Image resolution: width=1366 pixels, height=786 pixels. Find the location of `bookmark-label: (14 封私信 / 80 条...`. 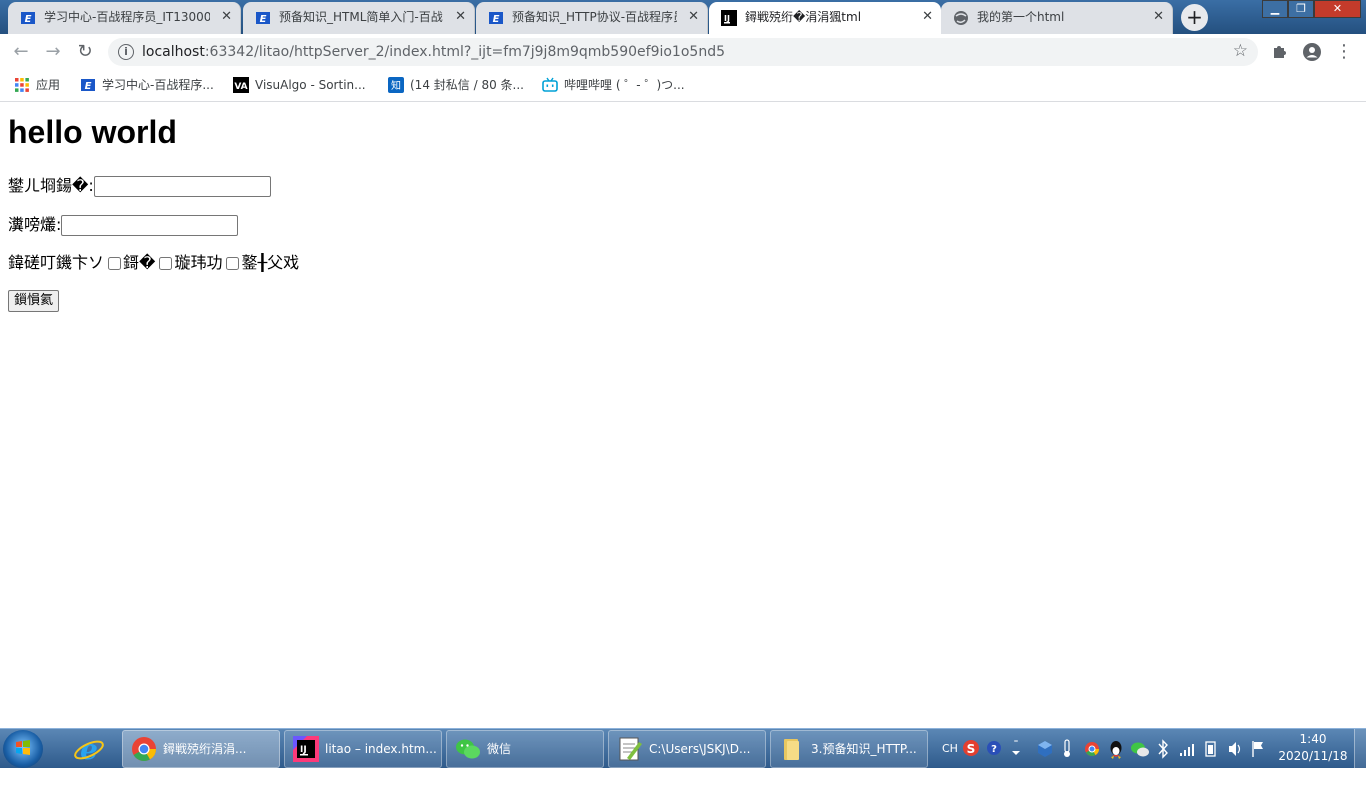

bookmark-label: (14 封私信 / 80 条... is located at coordinates (467, 85).